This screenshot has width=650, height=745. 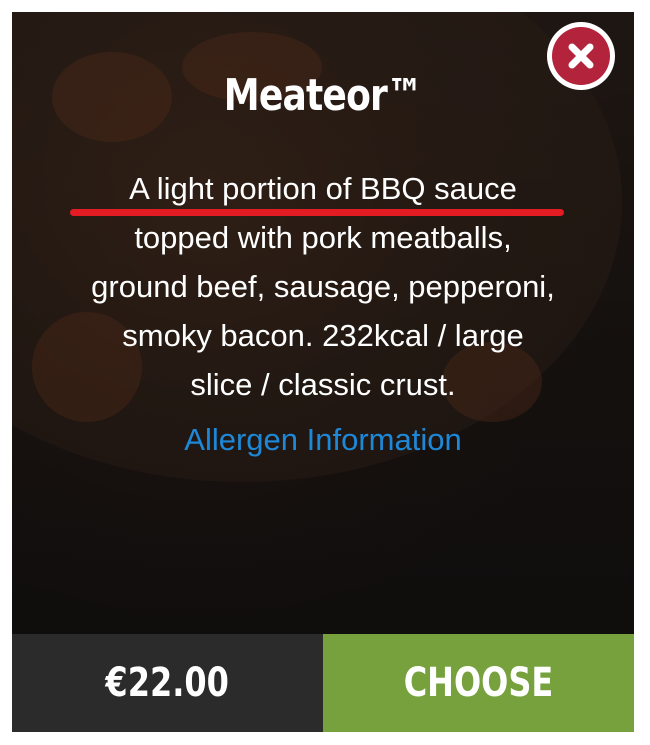 I want to click on choose-button-label: CHOOSE, so click(x=478, y=683).